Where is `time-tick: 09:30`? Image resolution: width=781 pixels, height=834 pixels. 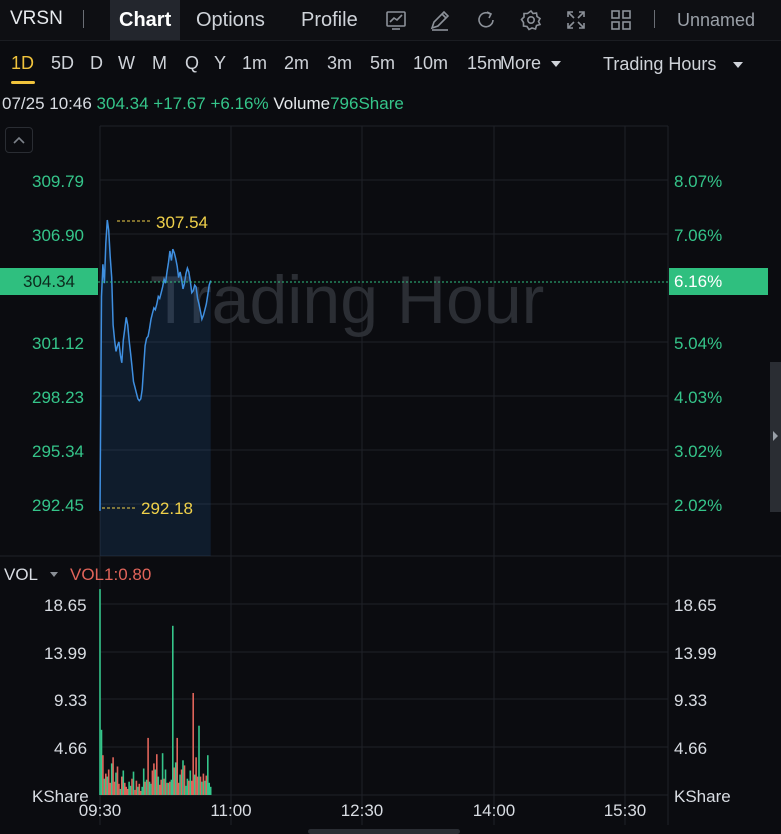 time-tick: 09:30 is located at coordinates (100, 810).